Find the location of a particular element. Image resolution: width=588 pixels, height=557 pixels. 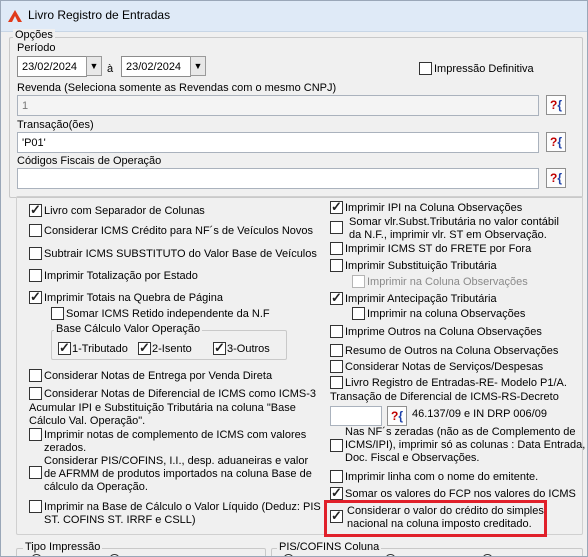

isento-checkbox is located at coordinates (144, 348).